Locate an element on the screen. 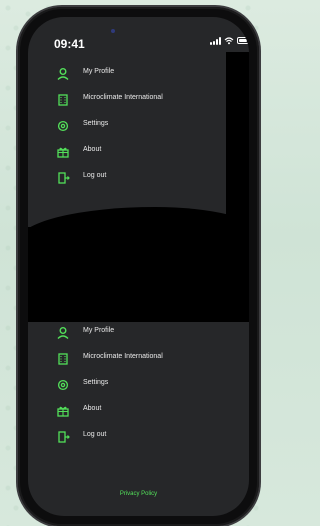  privacy-policy-link: Privacy Policy is located at coordinates (138, 494).